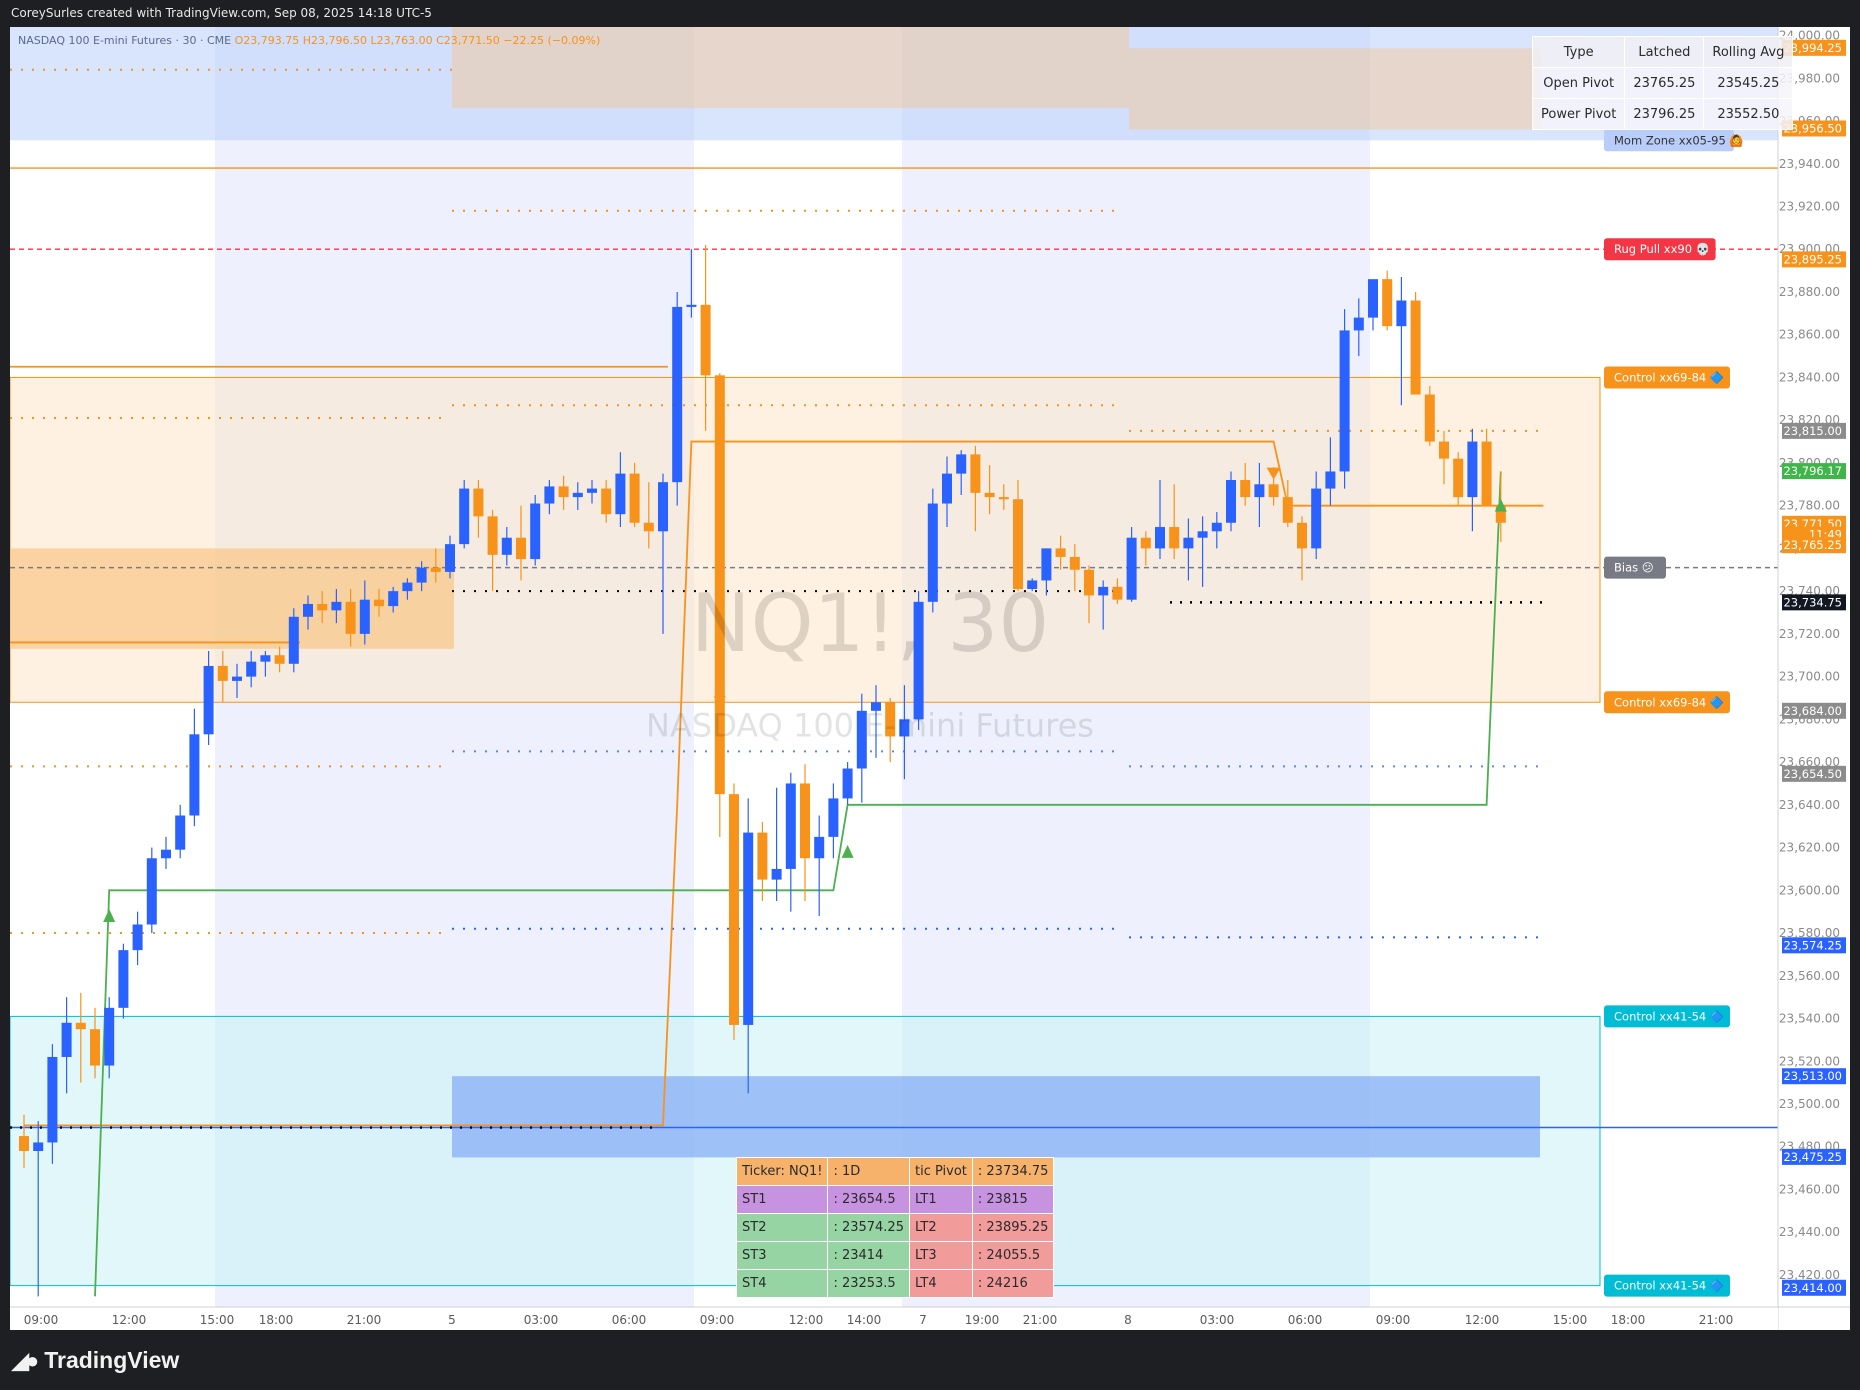 The width and height of the screenshot is (1860, 1390). What do you see at coordinates (923, 1320) in the screenshot?
I see `x-tick-label: 7` at bounding box center [923, 1320].